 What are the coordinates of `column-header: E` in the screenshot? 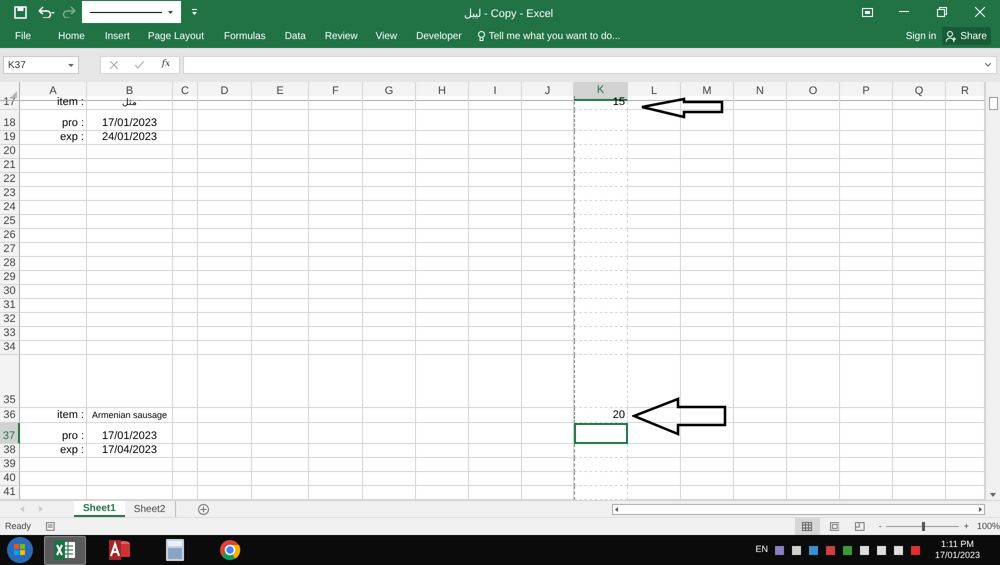 It's located at (280, 91).